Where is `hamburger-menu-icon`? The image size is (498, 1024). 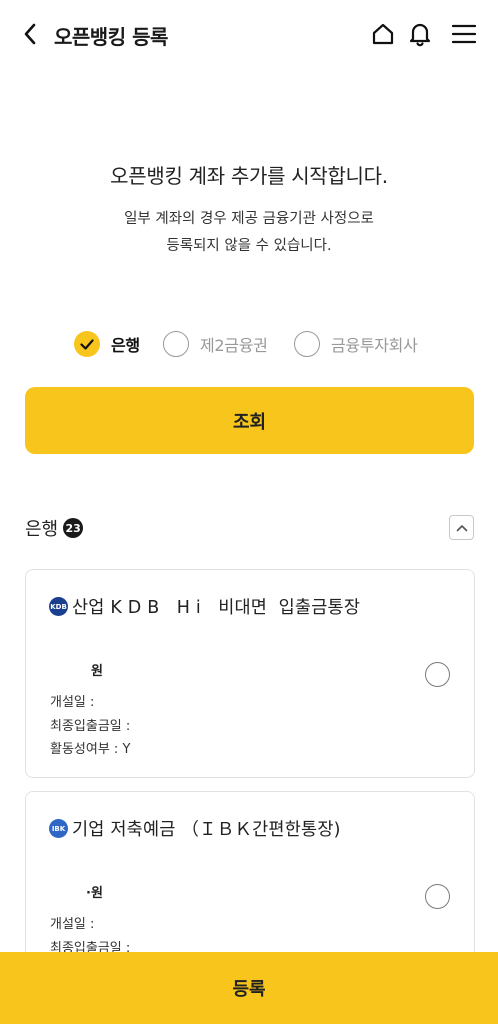 hamburger-menu-icon is located at coordinates (464, 34).